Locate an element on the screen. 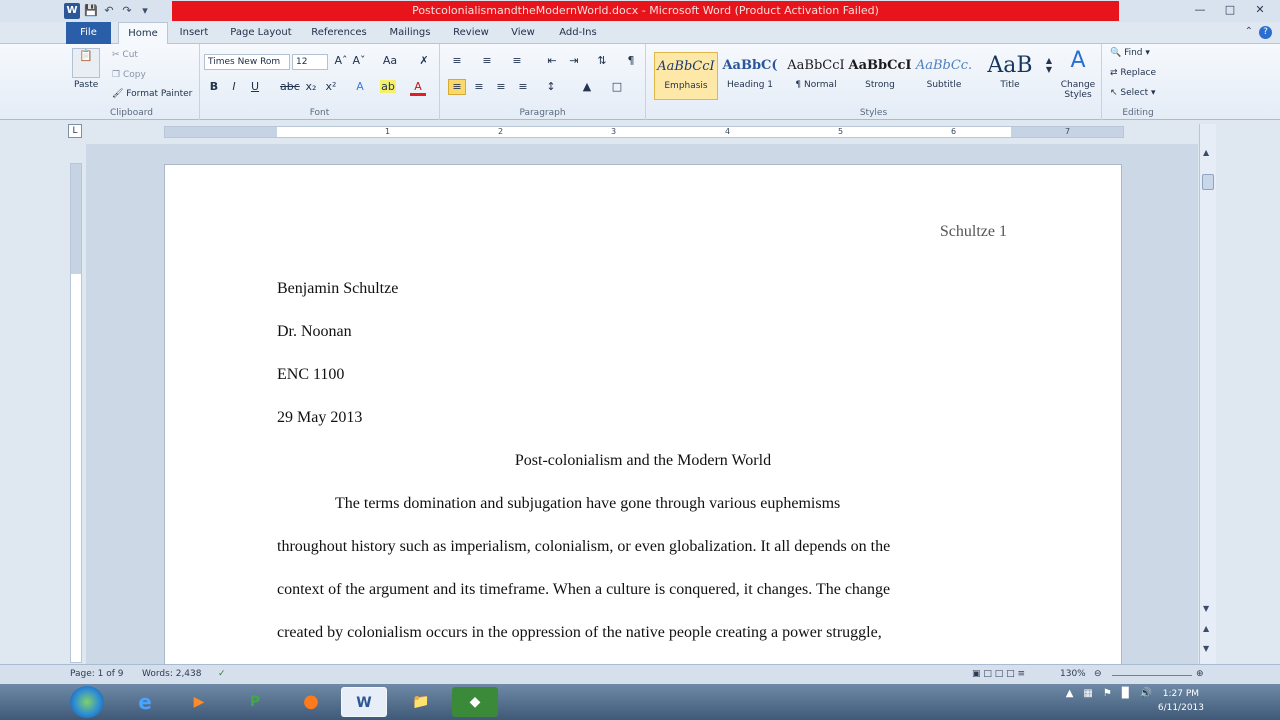  align-center-icon: ≡ is located at coordinates (479, 86).